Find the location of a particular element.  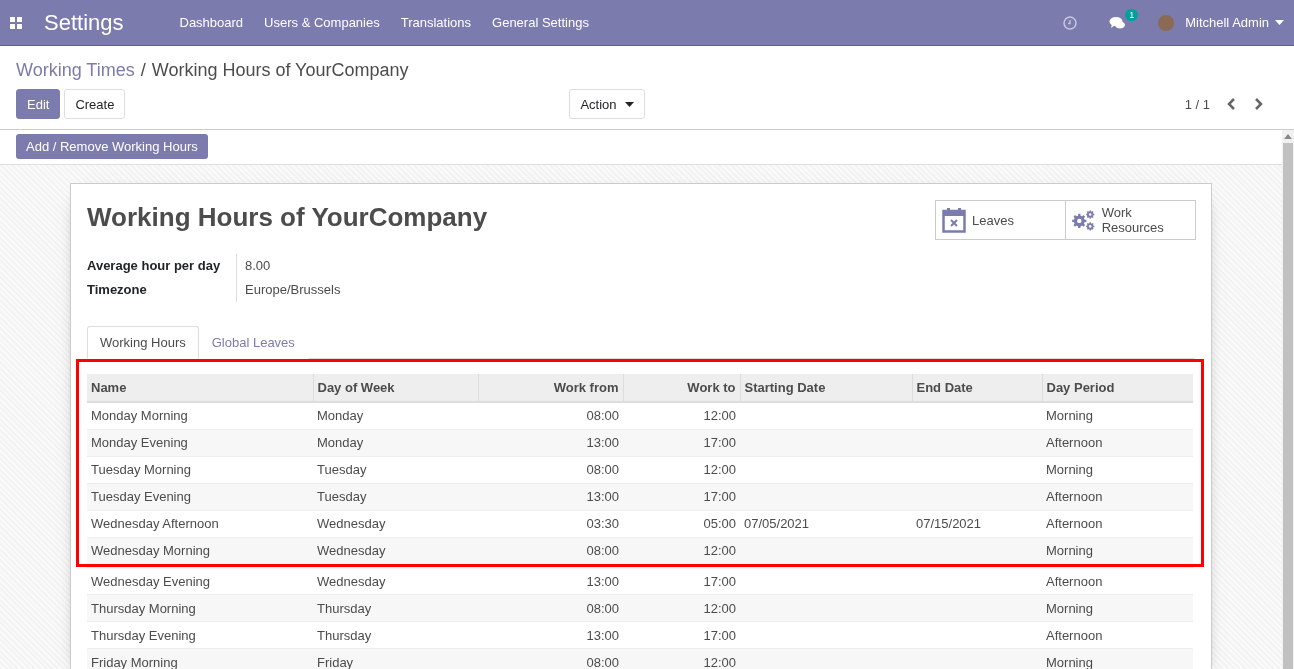

clock-icon is located at coordinates (1070, 22).